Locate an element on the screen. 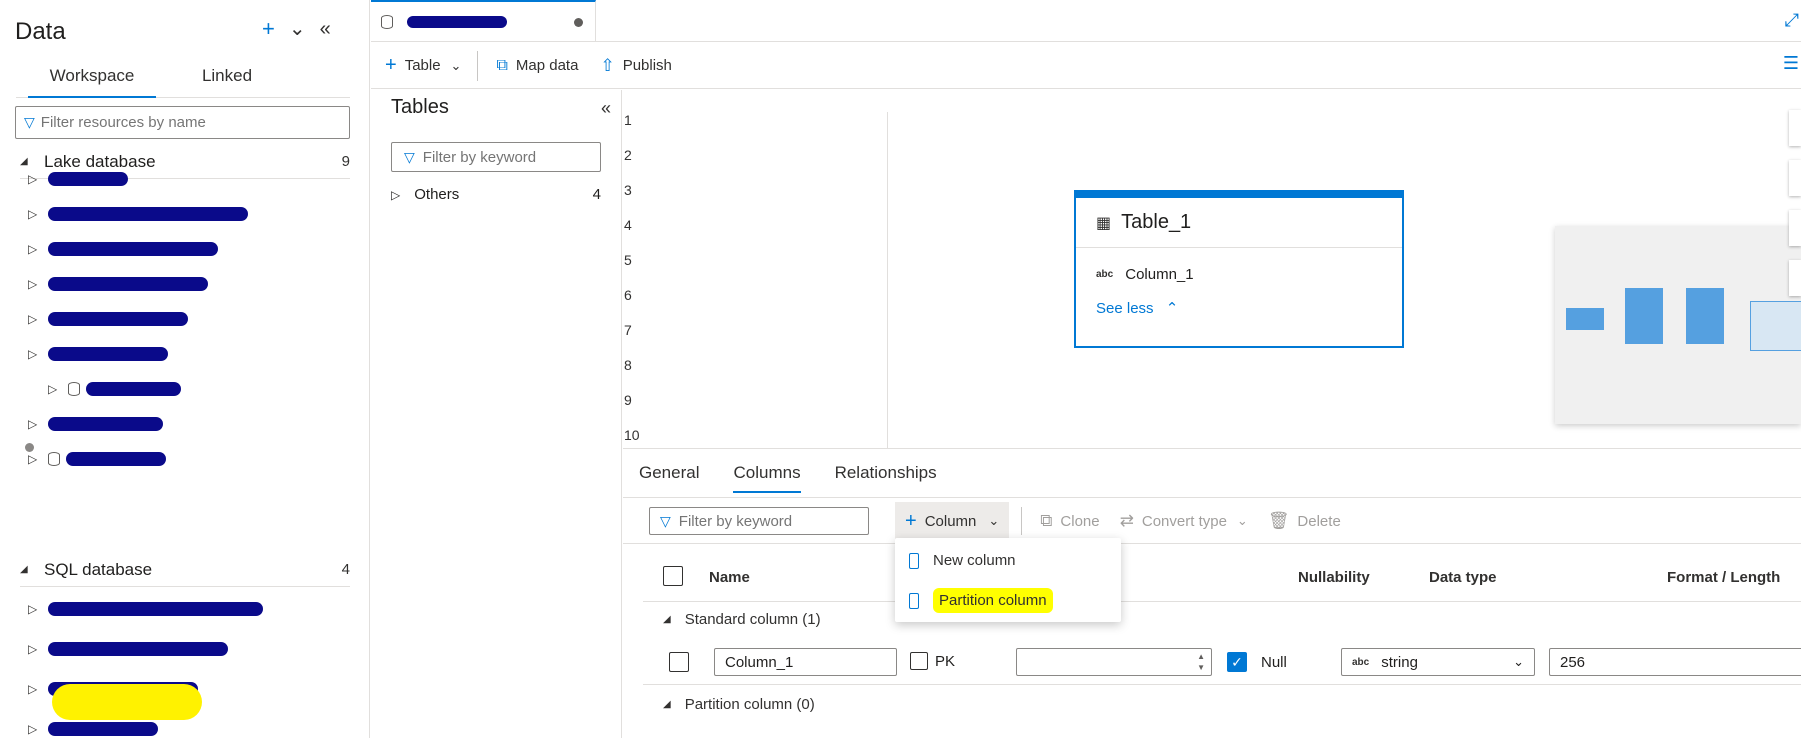 The height and width of the screenshot is (738, 1801). header-format-length: Format / Length is located at coordinates (1724, 577).